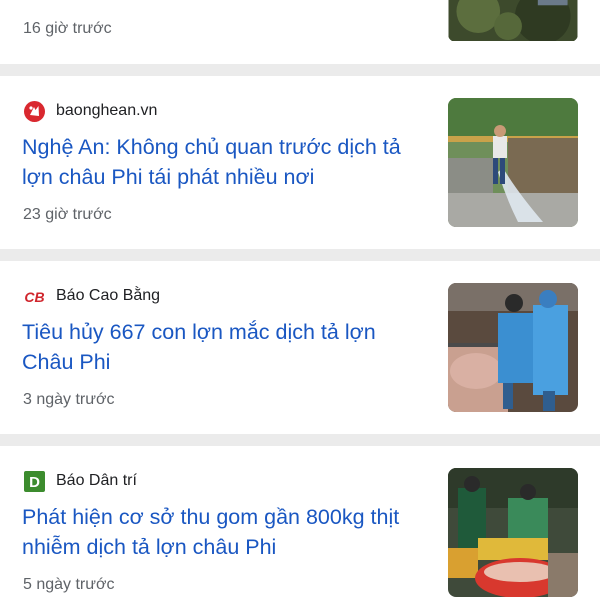 This screenshot has height=600, width=600. Describe the element at coordinates (69, 399) in the screenshot. I see `article-time: 3 ngày trước` at that location.